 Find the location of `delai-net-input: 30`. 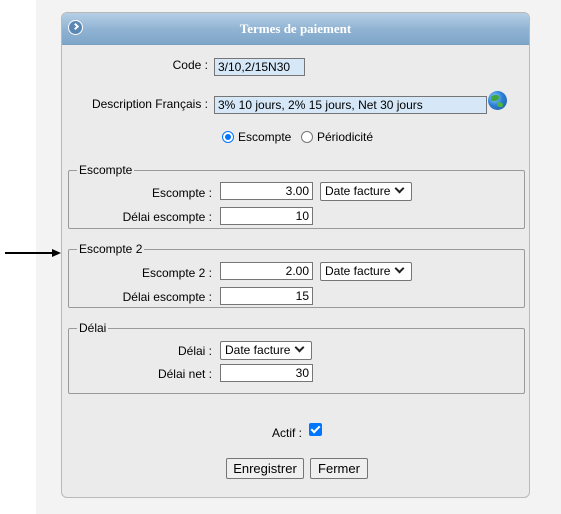

delai-net-input: 30 is located at coordinates (266, 373).